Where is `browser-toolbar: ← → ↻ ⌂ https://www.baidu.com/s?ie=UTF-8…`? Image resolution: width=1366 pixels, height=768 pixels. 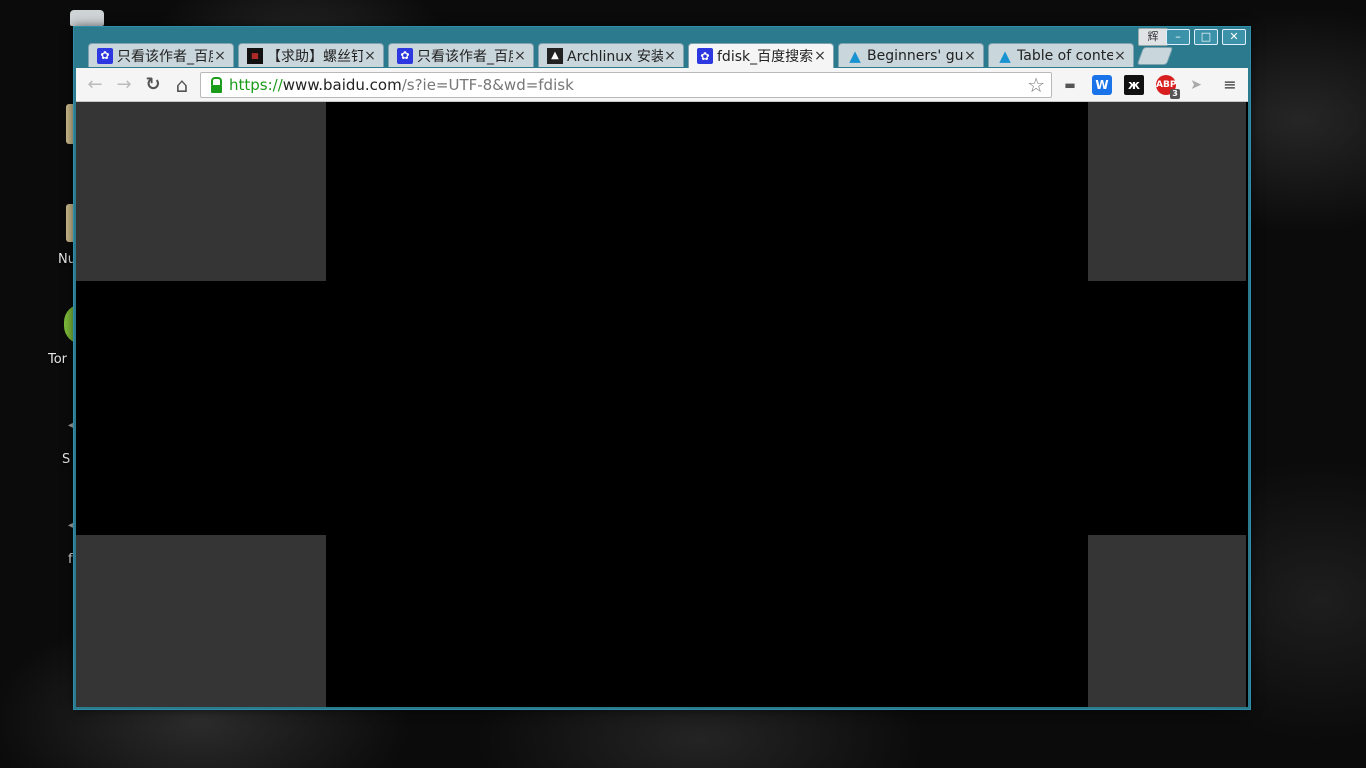
browser-toolbar: ← → ↻ ⌂ https://www.baidu.com/s?ie=UTF-8… is located at coordinates (662, 85).